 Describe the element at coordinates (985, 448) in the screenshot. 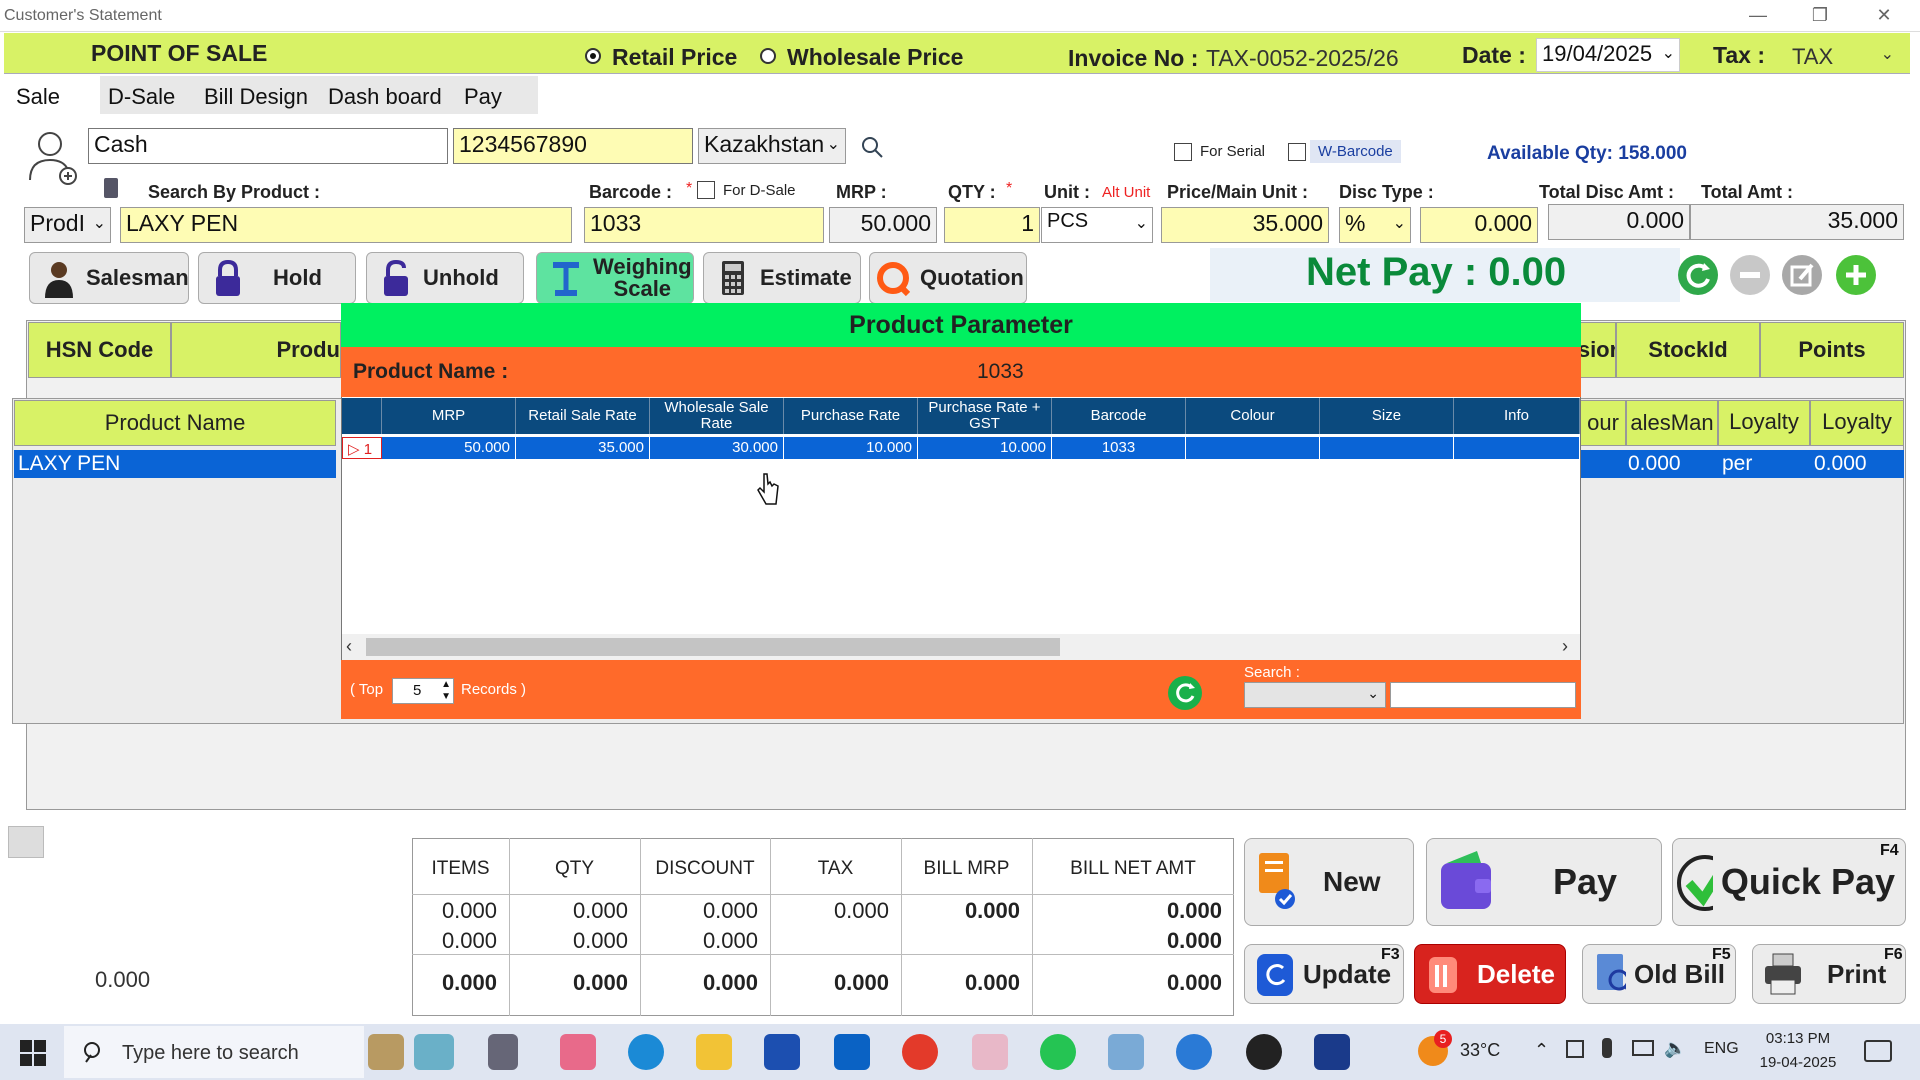

I see `purchase-gst-cell: 10.000` at that location.